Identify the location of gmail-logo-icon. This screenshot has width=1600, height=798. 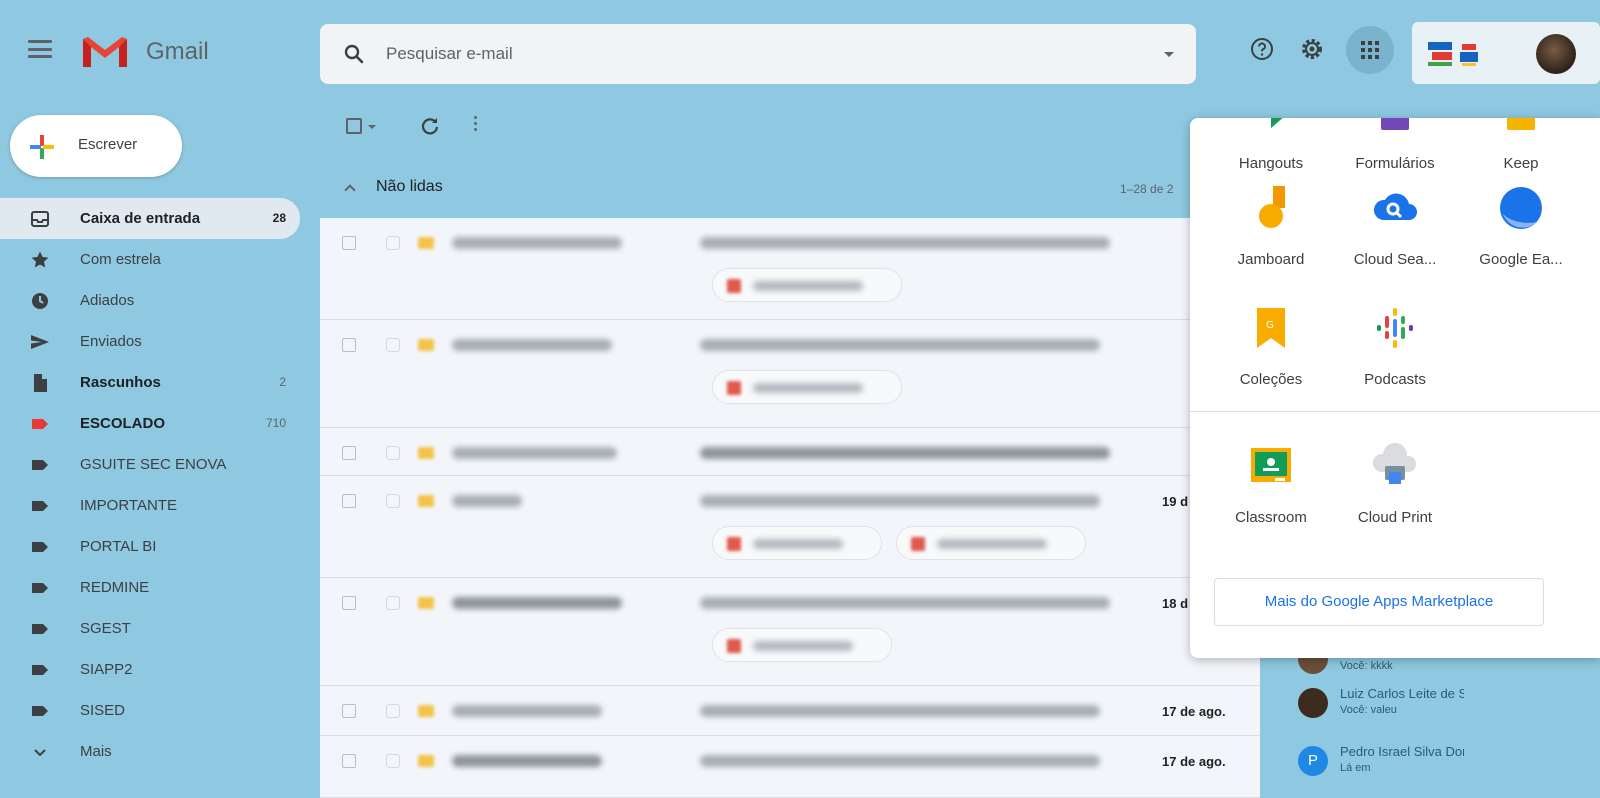
(105, 51).